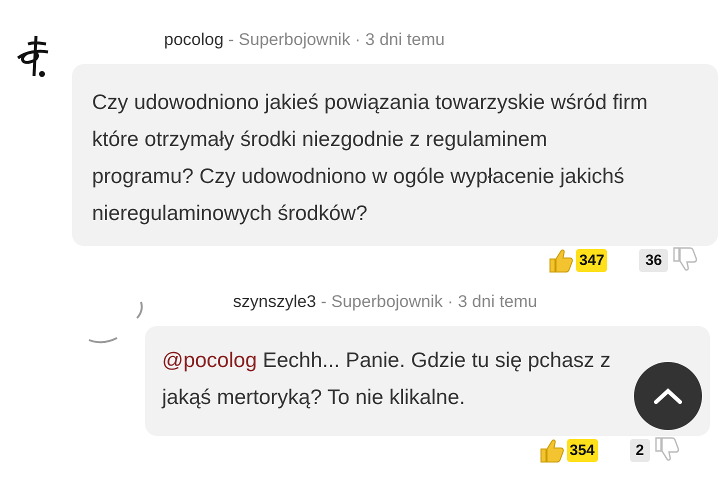 Image resolution: width=718 pixels, height=480 pixels. Describe the element at coordinates (640, 450) in the screenshot. I see `dislike-count: 2` at that location.